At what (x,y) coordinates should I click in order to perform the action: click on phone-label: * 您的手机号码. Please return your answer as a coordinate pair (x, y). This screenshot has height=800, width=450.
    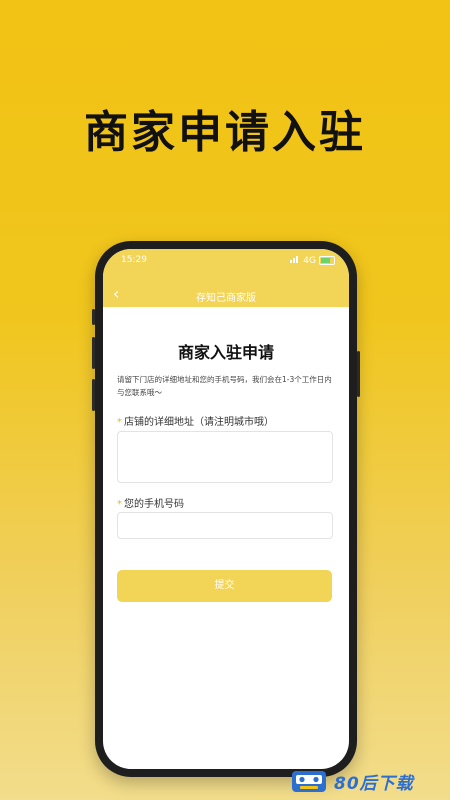
    Looking at the image, I should click on (150, 502).